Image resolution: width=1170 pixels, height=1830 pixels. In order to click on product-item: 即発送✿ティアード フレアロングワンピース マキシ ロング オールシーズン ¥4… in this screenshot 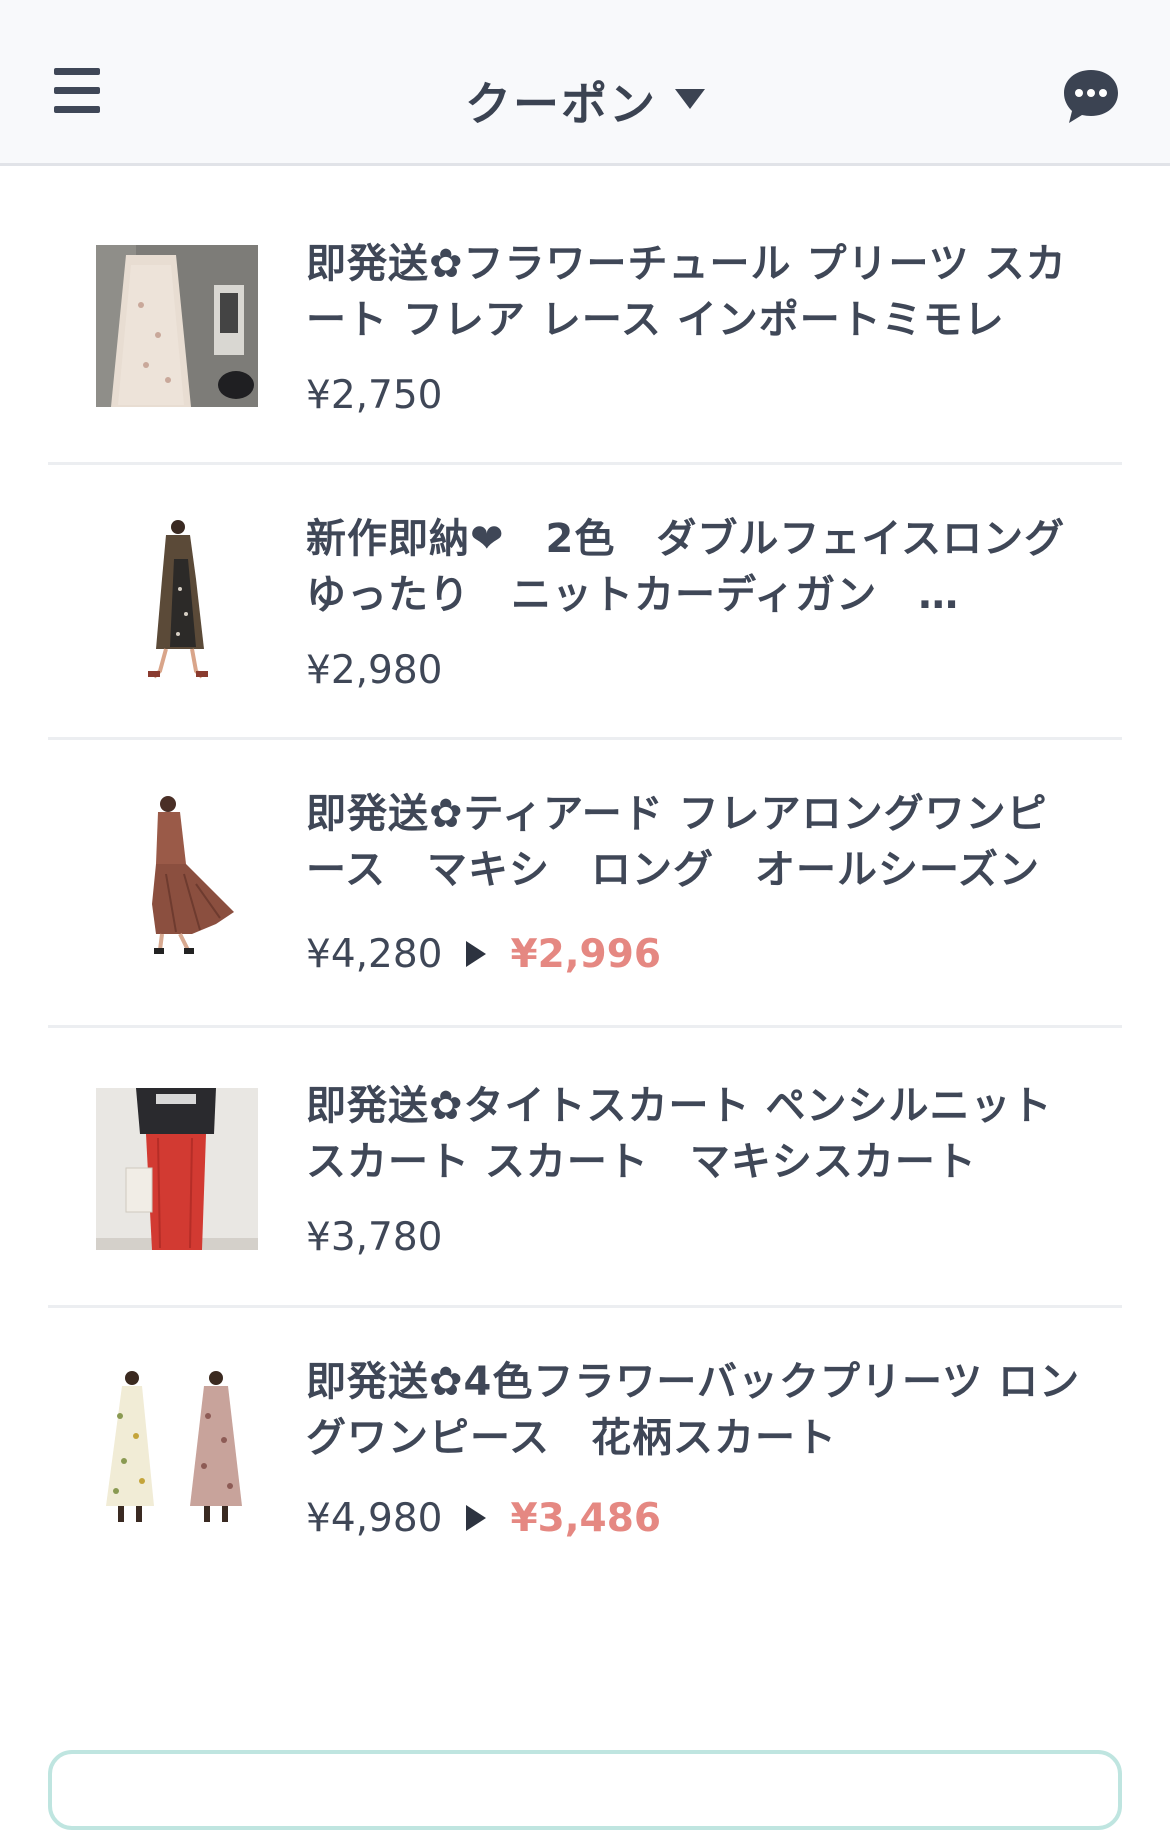, I will do `click(585, 884)`.